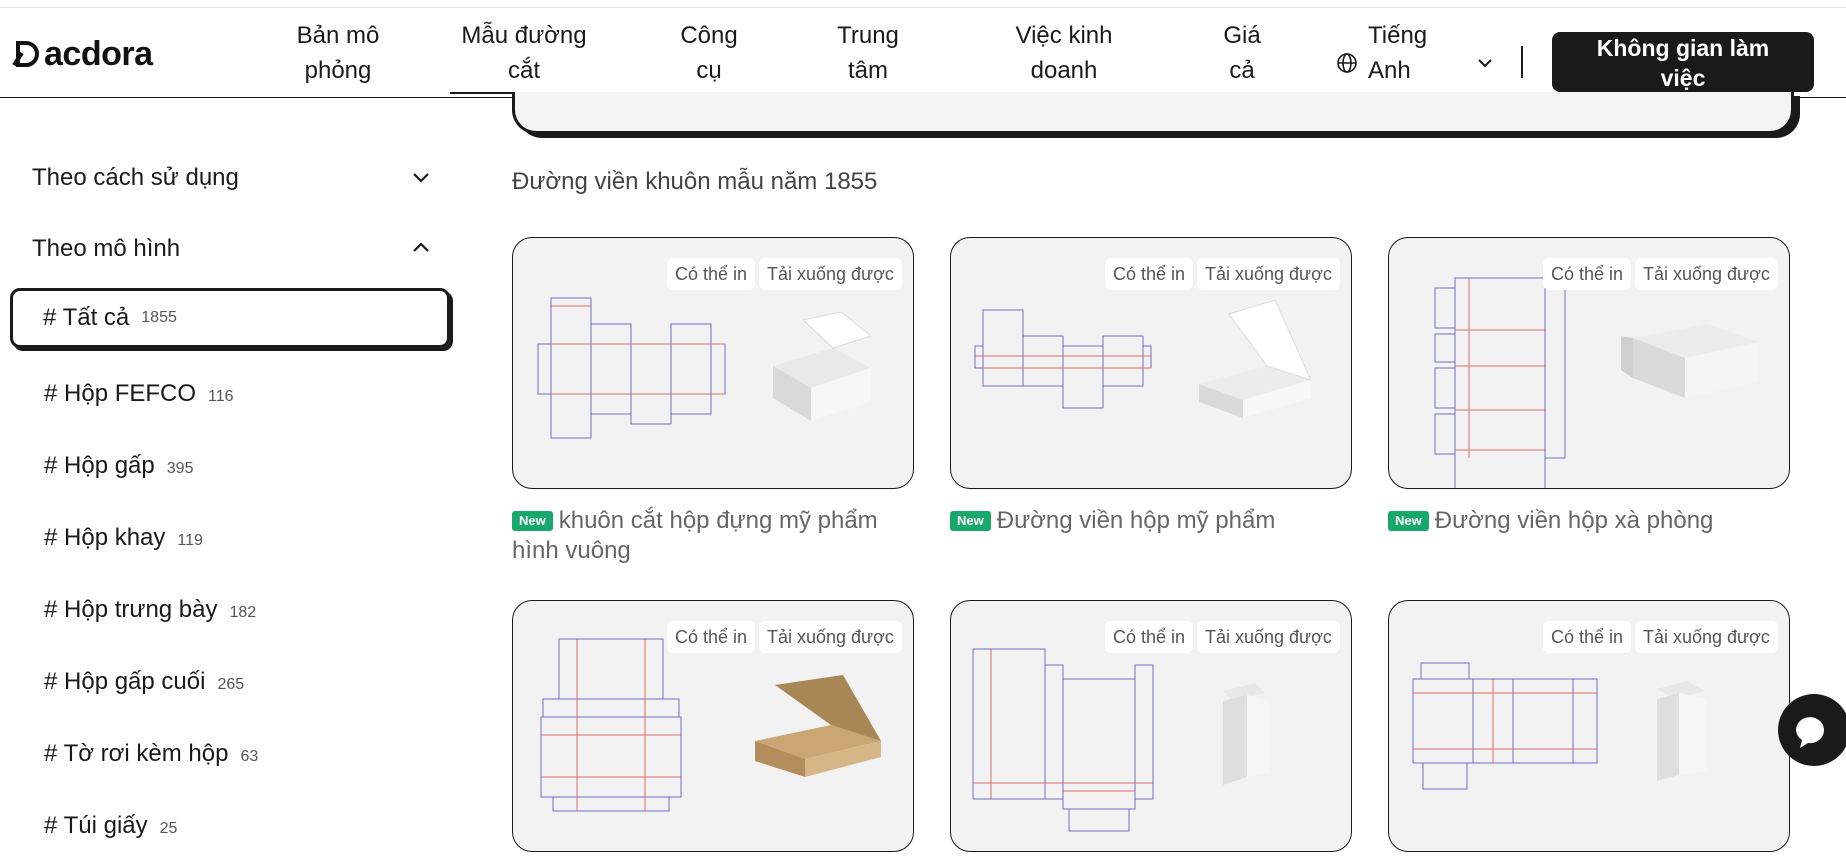  Describe the element at coordinates (1414, 53) in the screenshot. I see `language-selector: Tiếng Anh` at that location.